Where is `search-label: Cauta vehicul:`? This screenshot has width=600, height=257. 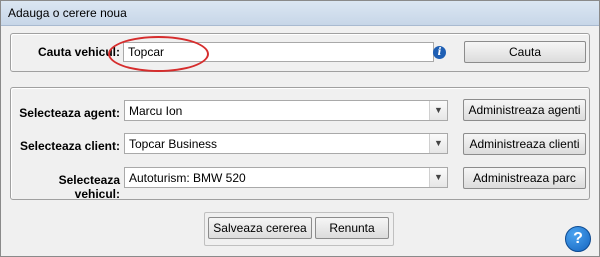 search-label: Cauta vehicul: is located at coordinates (78, 52).